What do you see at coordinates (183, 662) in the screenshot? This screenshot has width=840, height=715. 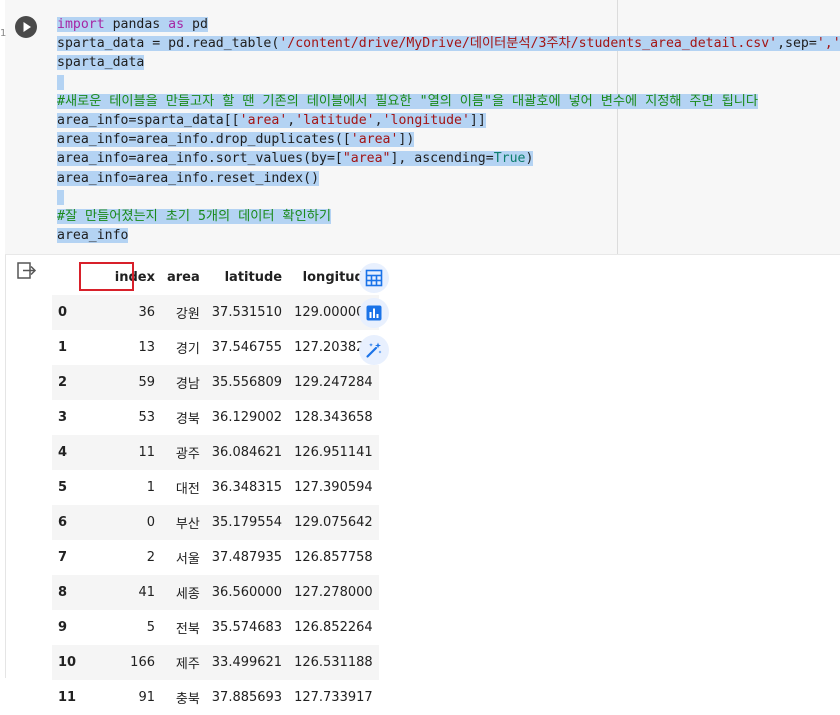 I see `cell-area: 제주` at bounding box center [183, 662].